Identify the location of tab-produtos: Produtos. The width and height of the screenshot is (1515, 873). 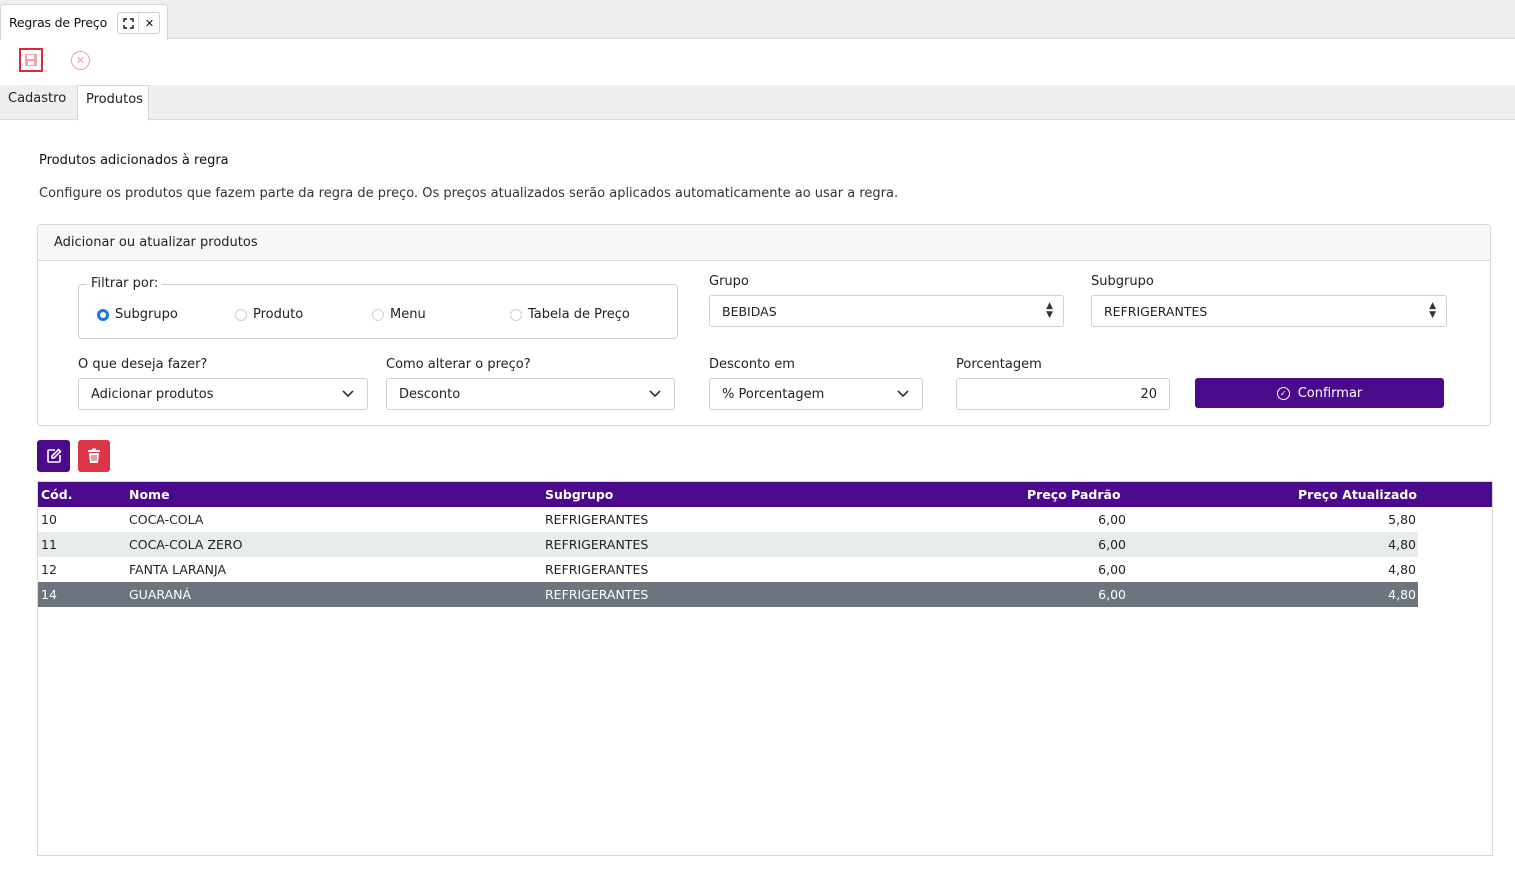
(113, 103).